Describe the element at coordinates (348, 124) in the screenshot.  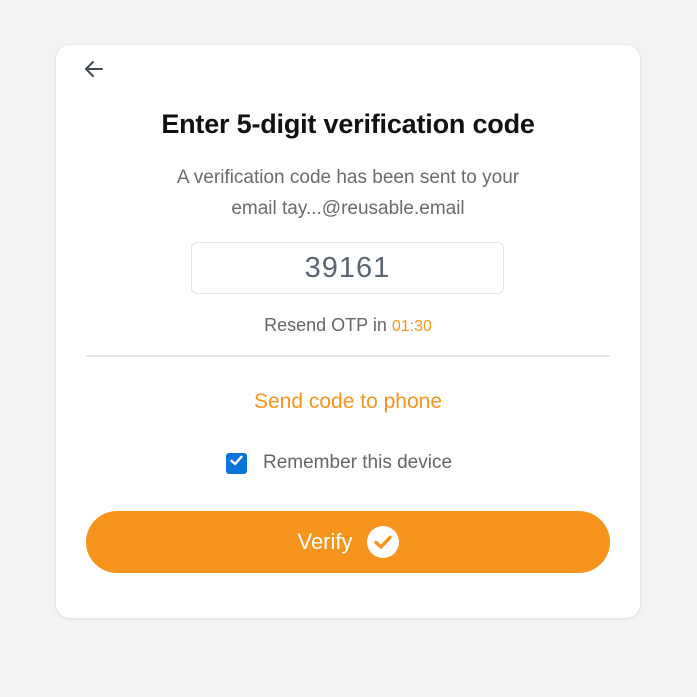
I see `page-title: Enter 5-digit verification code` at that location.